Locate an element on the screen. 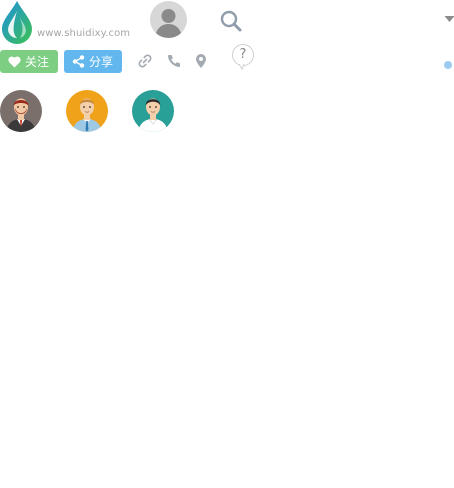 The image size is (454, 488). logo is located at coordinates (17, 22).